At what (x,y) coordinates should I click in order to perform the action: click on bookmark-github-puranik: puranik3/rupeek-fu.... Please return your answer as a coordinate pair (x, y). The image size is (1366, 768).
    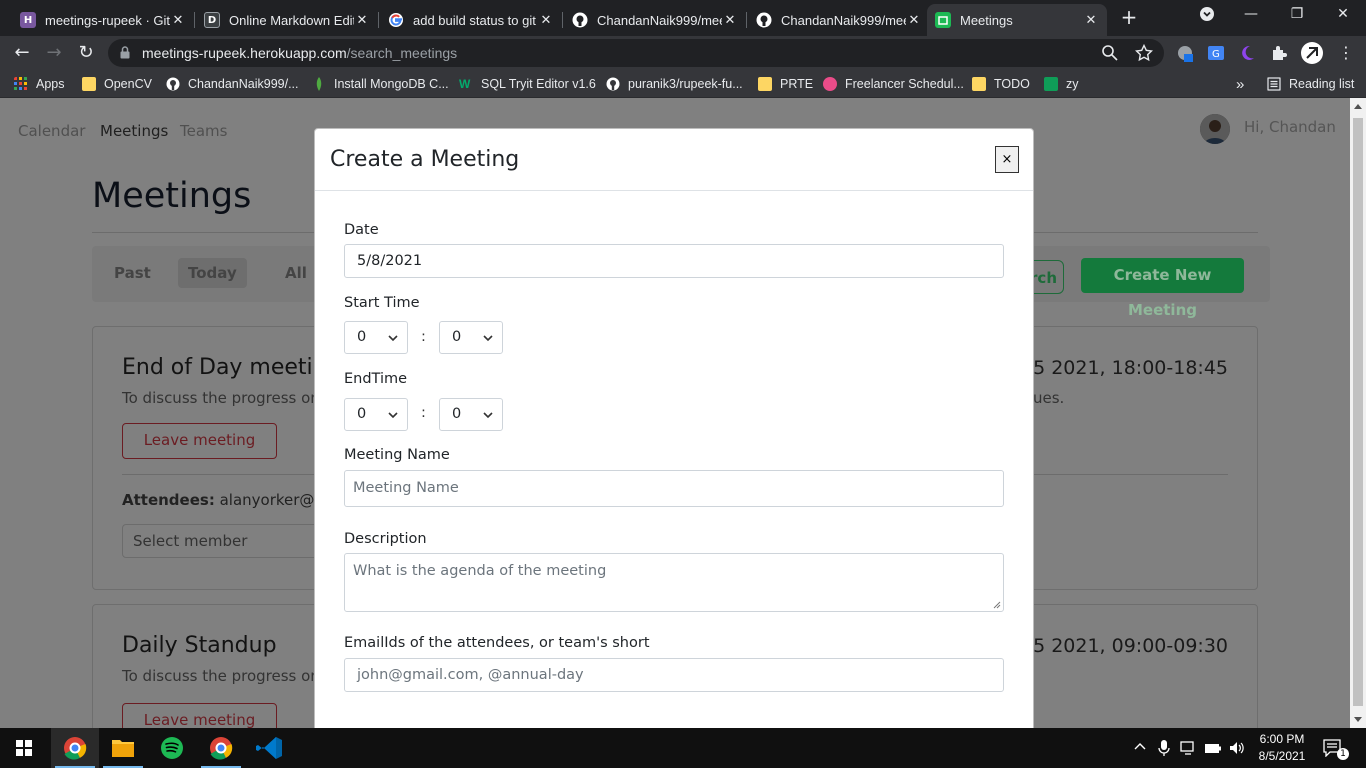
    Looking at the image, I should click on (674, 84).